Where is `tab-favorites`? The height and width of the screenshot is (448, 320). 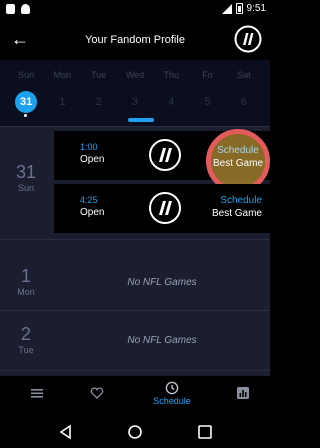 tab-favorites is located at coordinates (97, 395).